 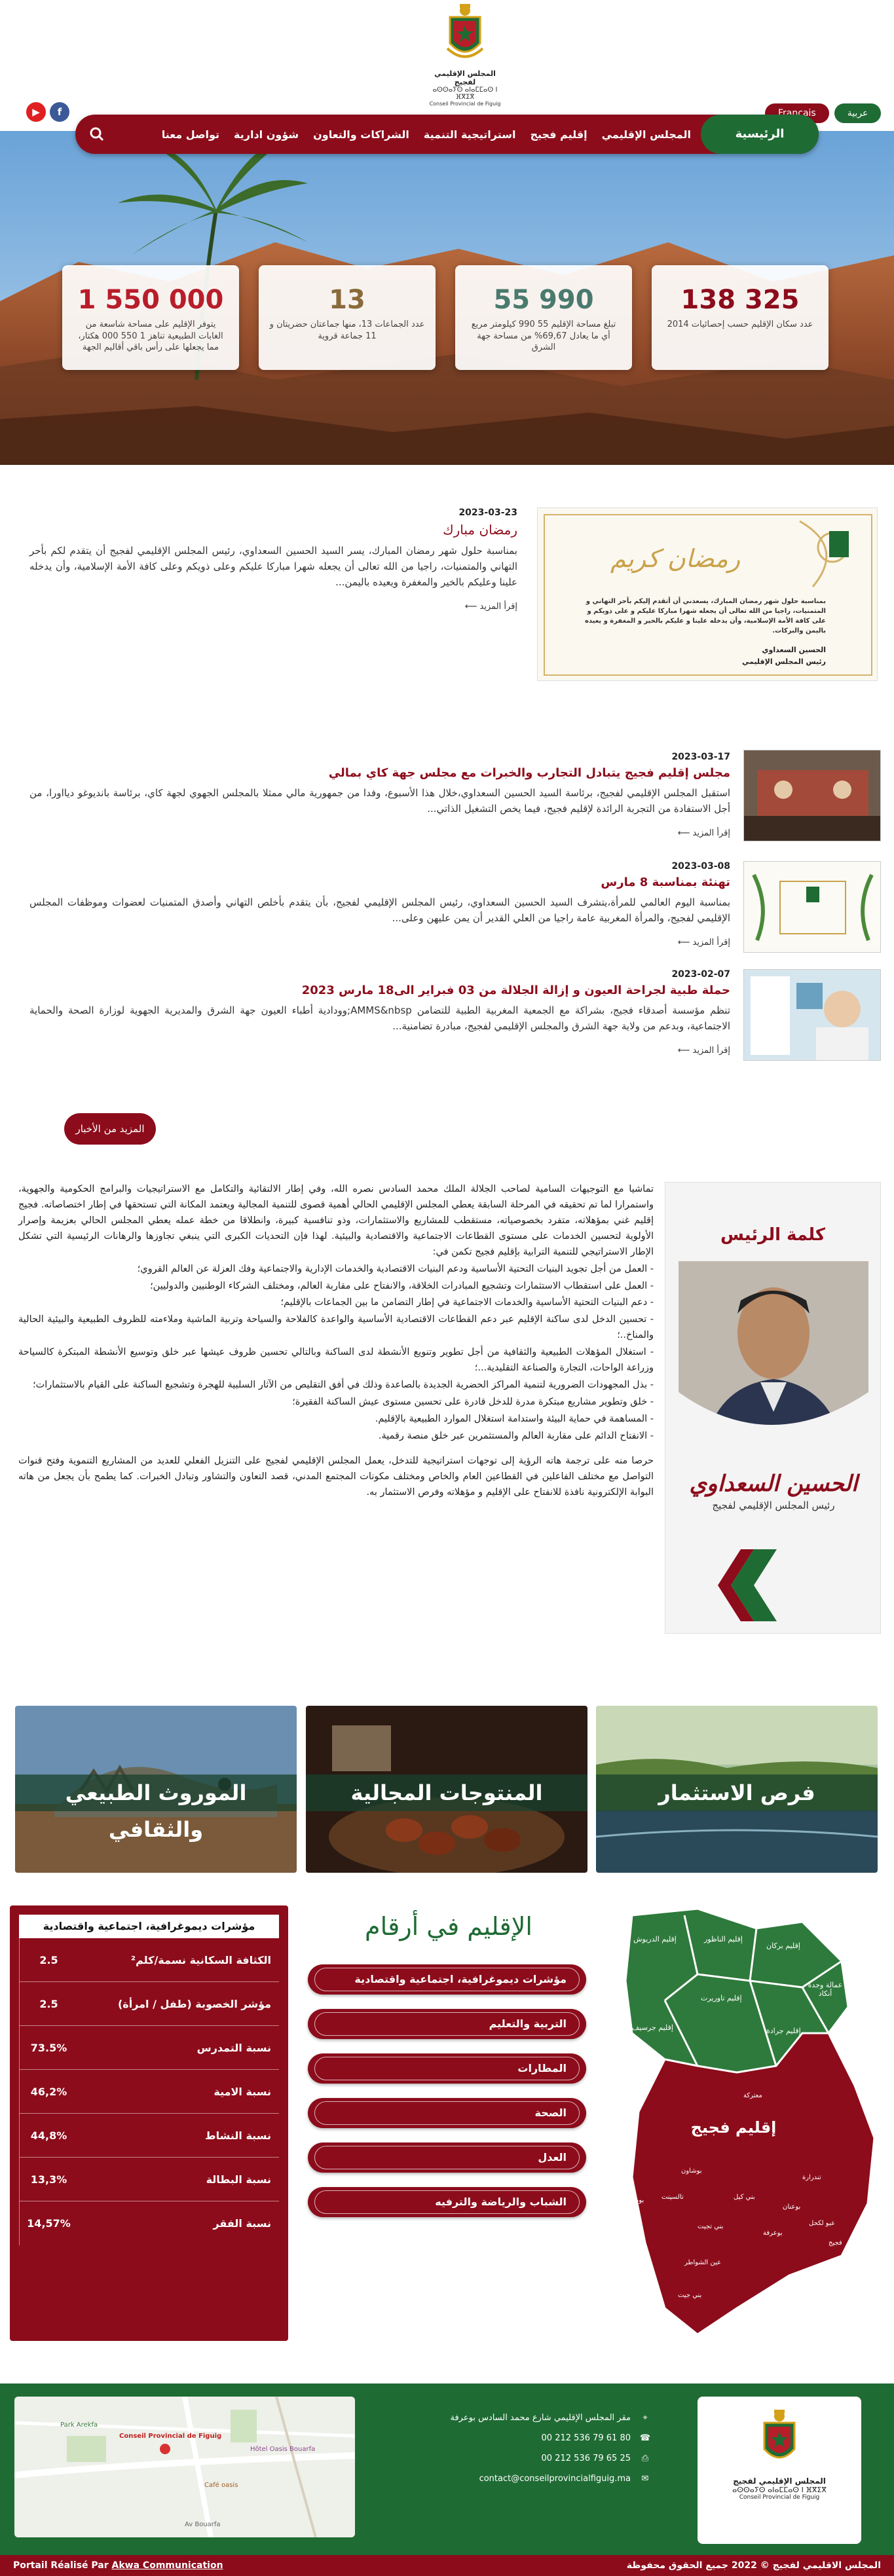 I want to click on indicator-label: نسبة الفقر, so click(x=242, y=2223).